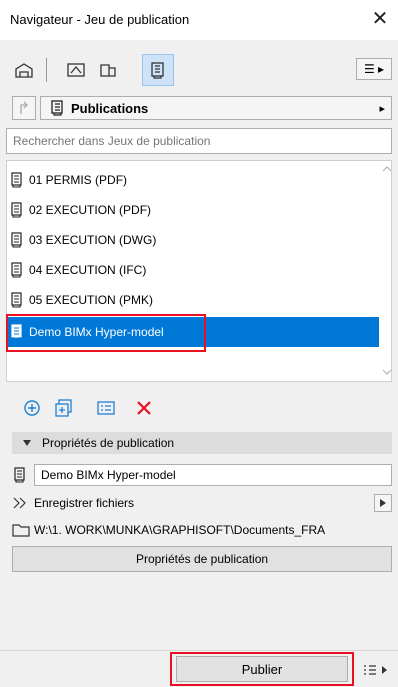  I want to click on delete-x-icon, so click(144, 408).